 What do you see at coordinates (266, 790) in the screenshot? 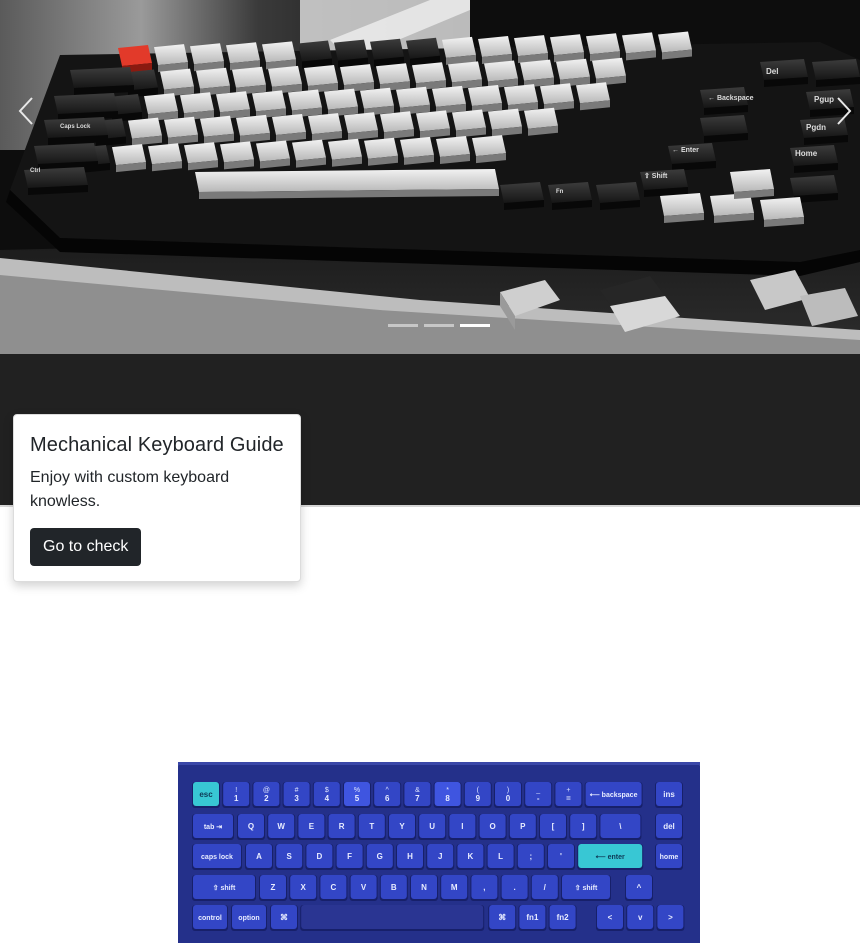
I see `keycap-legend: @` at bounding box center [266, 790].